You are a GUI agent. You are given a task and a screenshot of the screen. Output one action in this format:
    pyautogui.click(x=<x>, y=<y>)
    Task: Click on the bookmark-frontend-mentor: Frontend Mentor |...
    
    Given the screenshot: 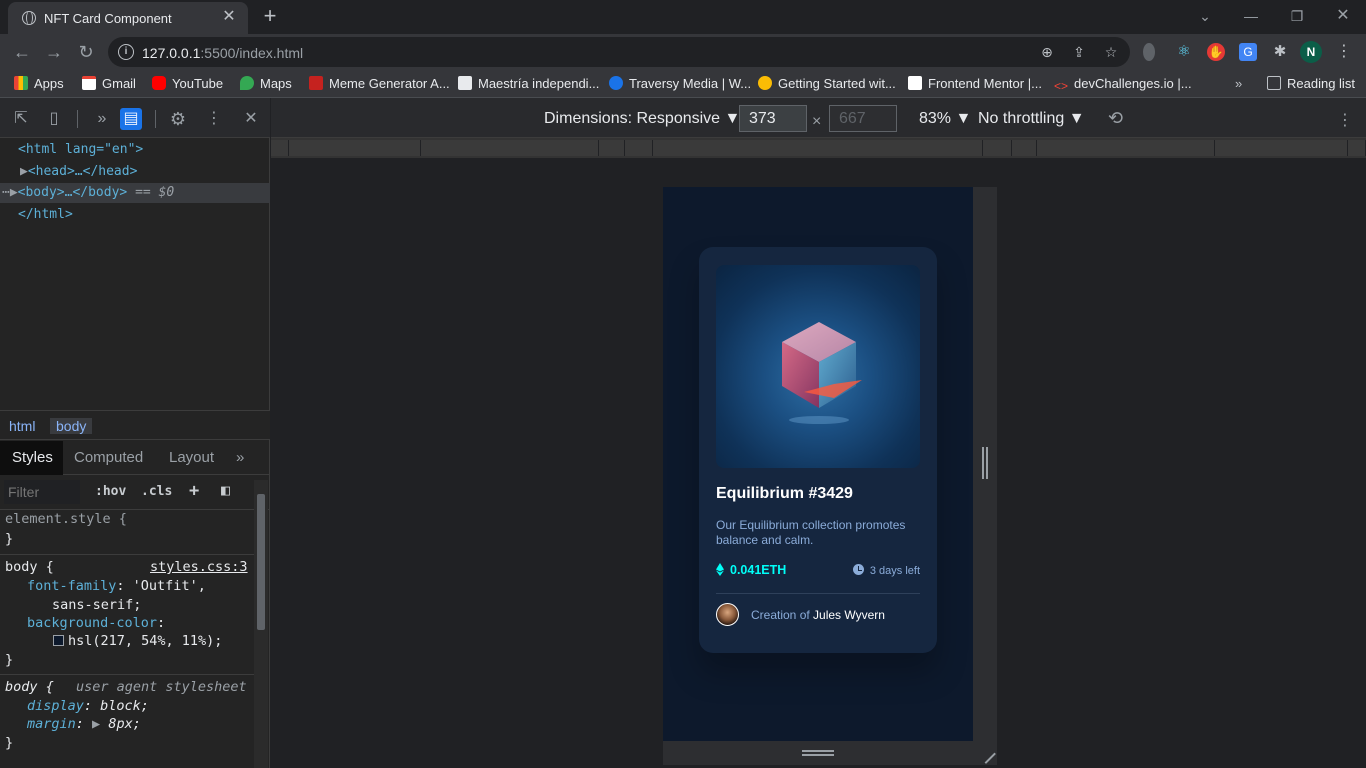 What is the action you would take?
    pyautogui.click(x=975, y=84)
    